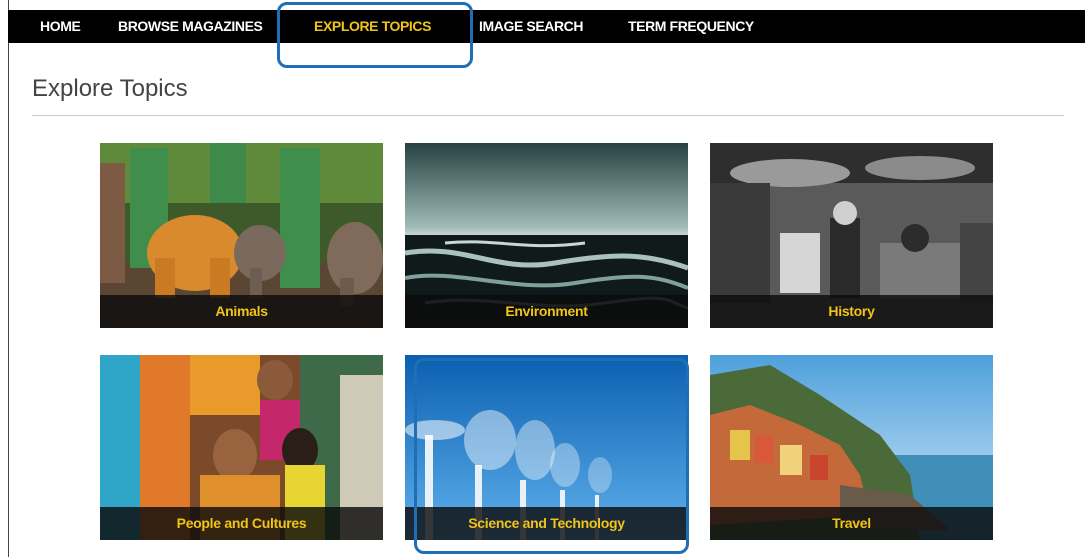 Image resolution: width=1085 pixels, height=557 pixels. What do you see at coordinates (548, 115) in the screenshot?
I see `title-divider` at bounding box center [548, 115].